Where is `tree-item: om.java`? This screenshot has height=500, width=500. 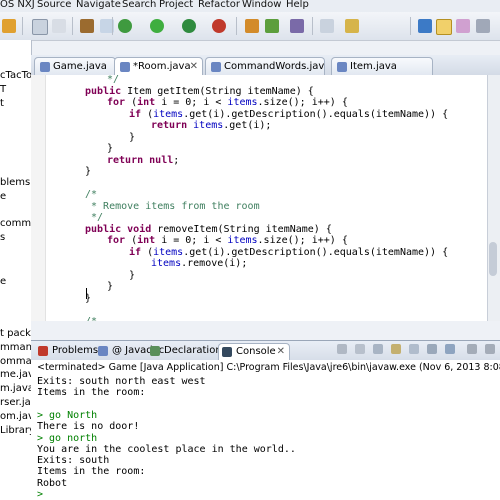
tree-item: om.java is located at coordinates (15, 416).